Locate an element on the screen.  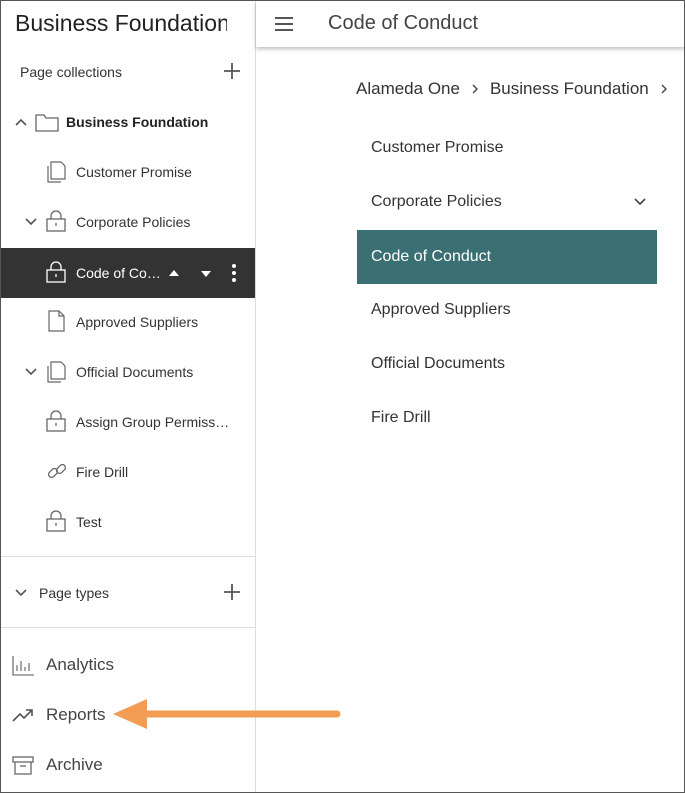
archive-icon is located at coordinates (23, 765).